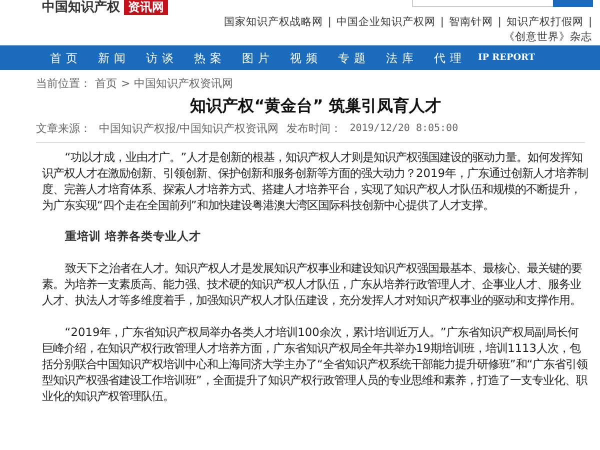 The width and height of the screenshot is (600, 450). Describe the element at coordinates (146, 7) in the screenshot. I see `logo-tag: 资讯网` at that location.